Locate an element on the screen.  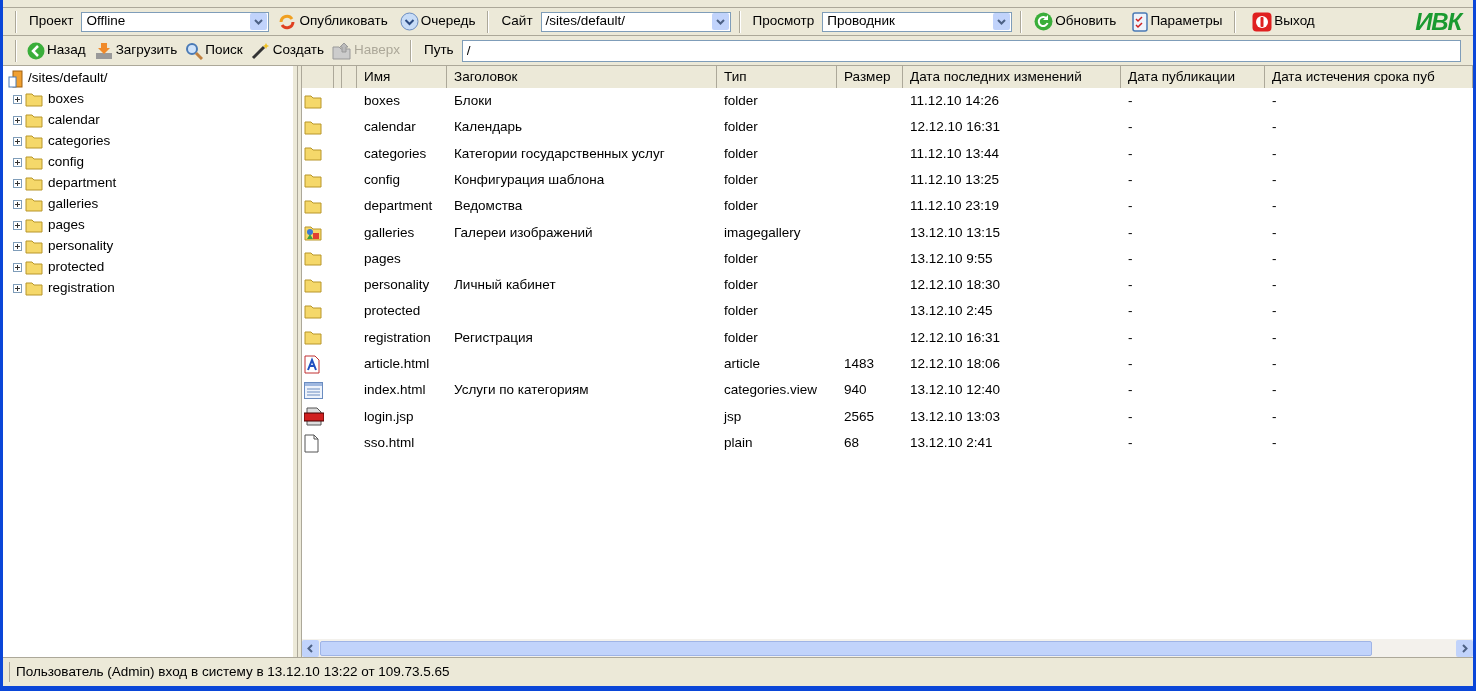
tree-root: /sites/default/ is located at coordinates (68, 78).